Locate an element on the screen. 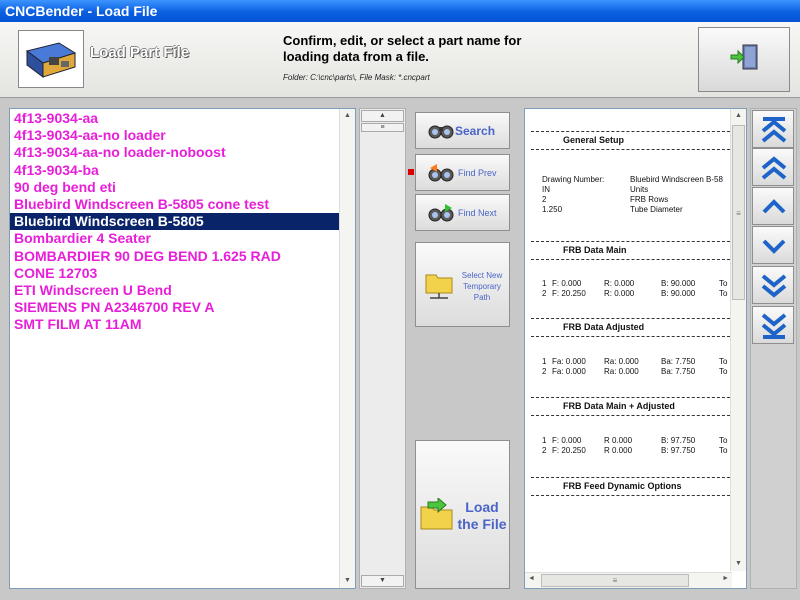 This screenshot has height=600, width=800. exit-button is located at coordinates (744, 59).